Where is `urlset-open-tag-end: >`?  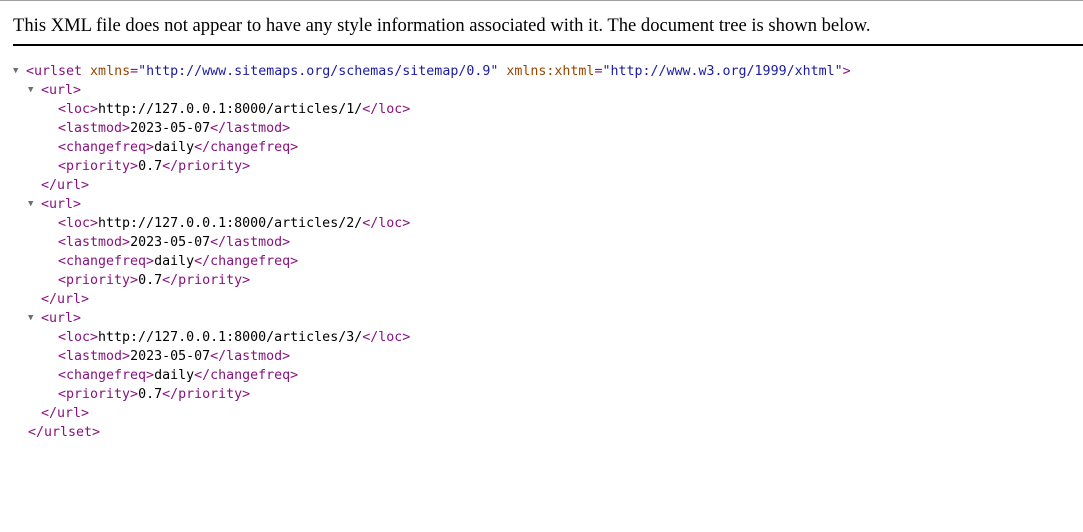 urlset-open-tag-end: > is located at coordinates (846, 71).